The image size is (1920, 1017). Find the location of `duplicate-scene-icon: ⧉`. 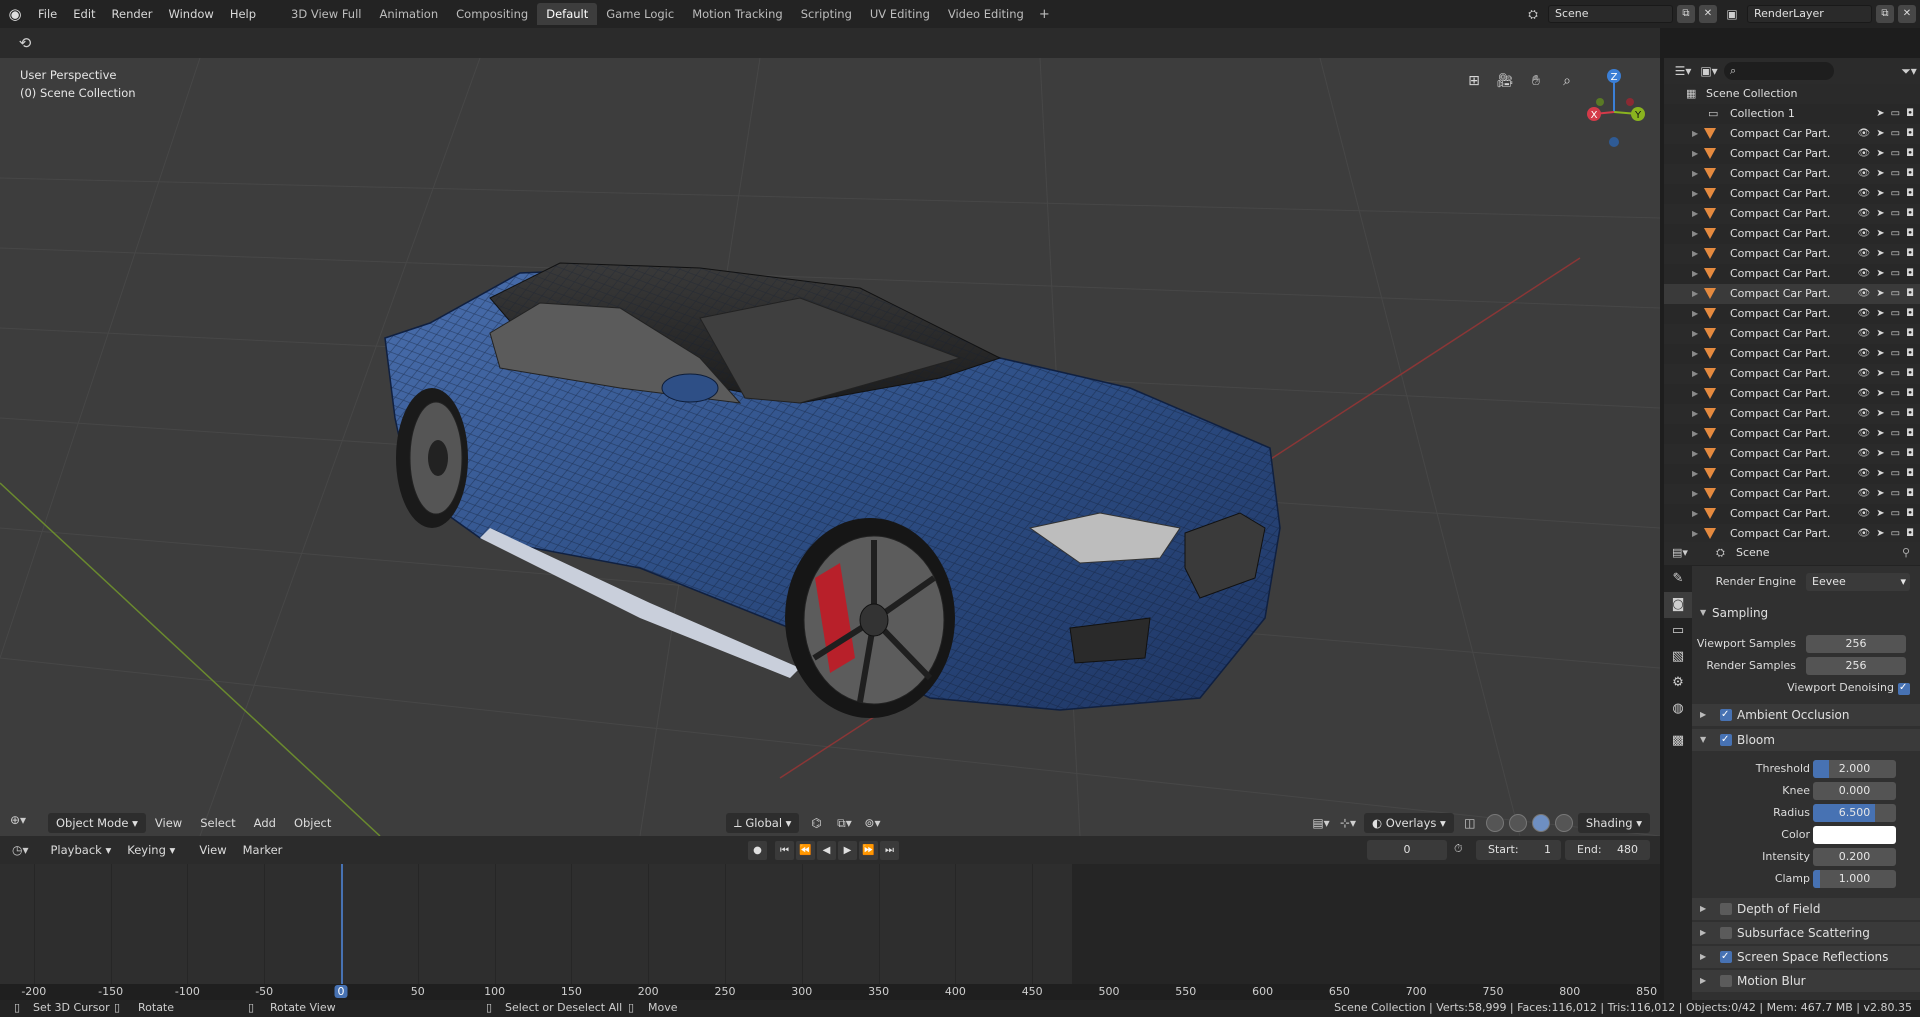

duplicate-scene-icon: ⧉ is located at coordinates (1686, 14).